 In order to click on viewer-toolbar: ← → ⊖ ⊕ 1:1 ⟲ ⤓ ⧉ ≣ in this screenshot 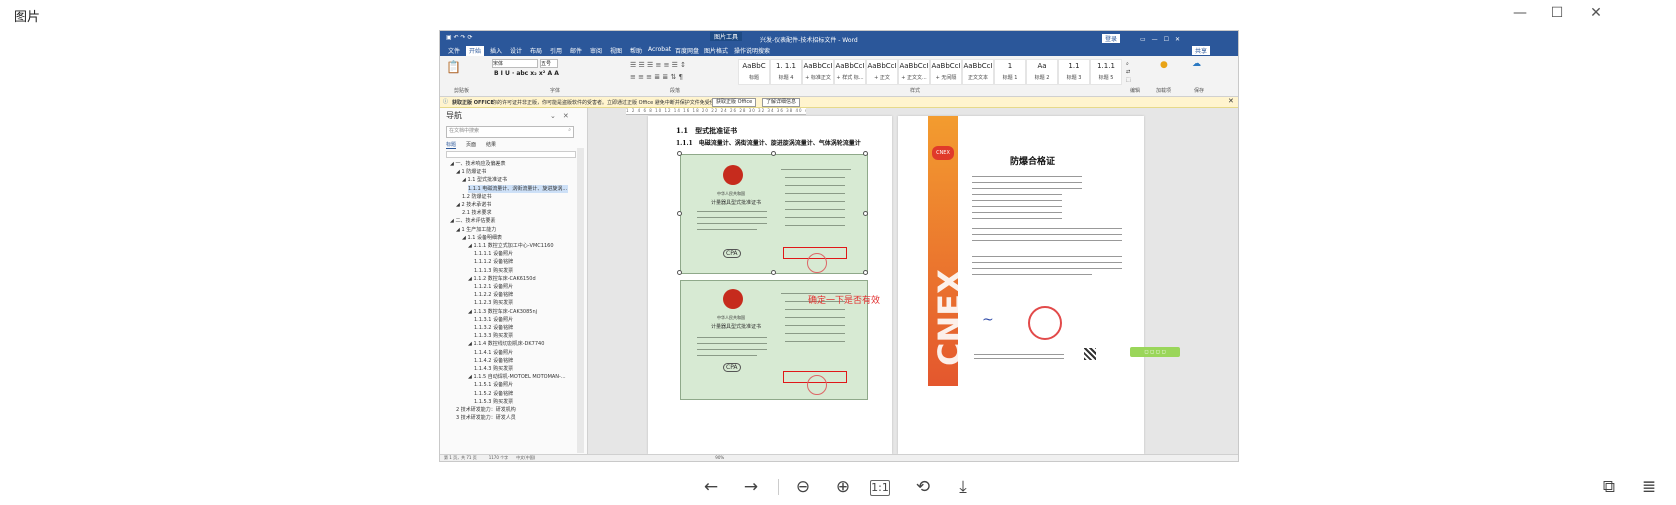, I will do `click(838, 489)`.